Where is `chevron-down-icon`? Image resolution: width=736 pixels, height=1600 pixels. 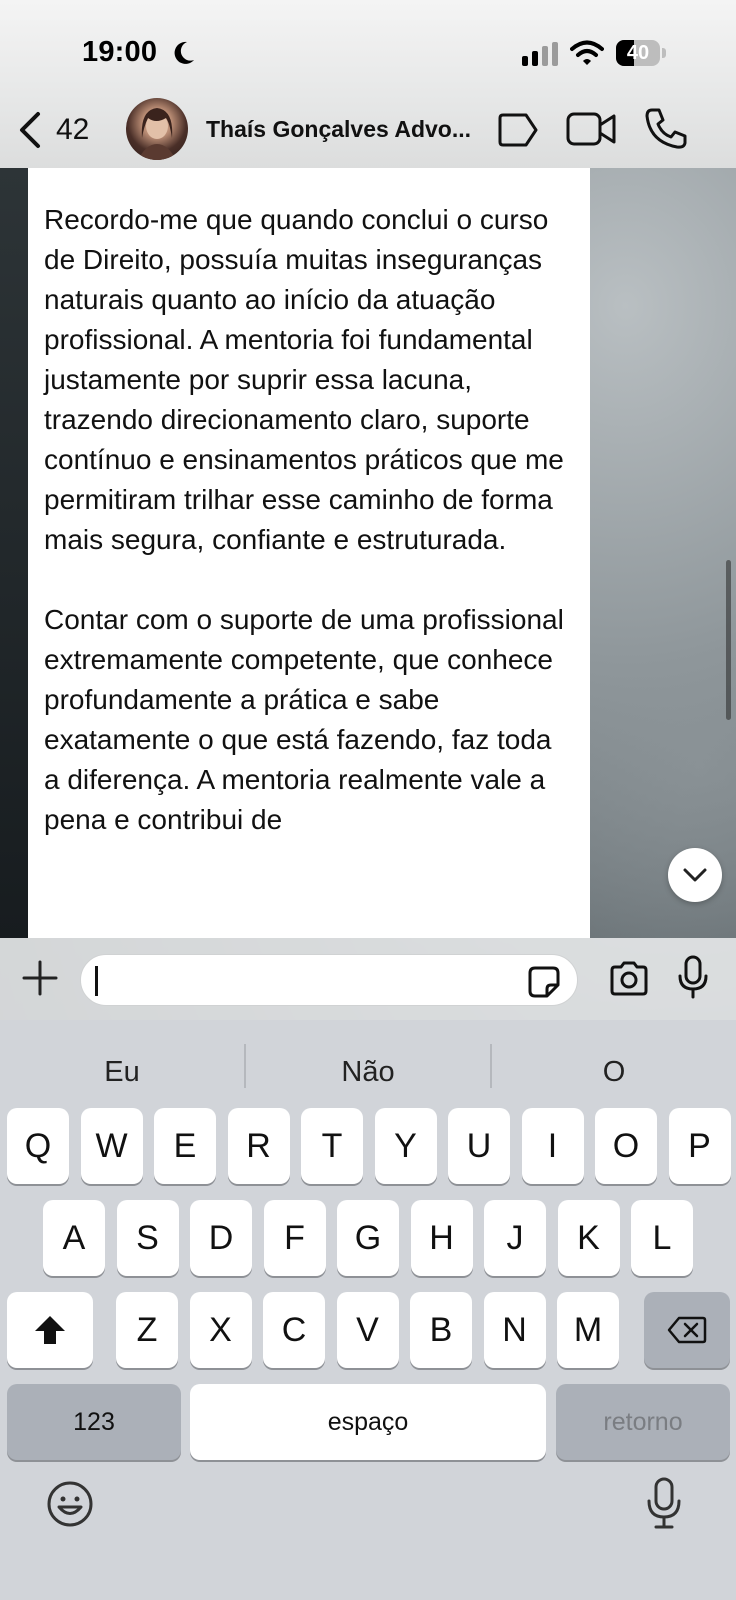 chevron-down-icon is located at coordinates (695, 875).